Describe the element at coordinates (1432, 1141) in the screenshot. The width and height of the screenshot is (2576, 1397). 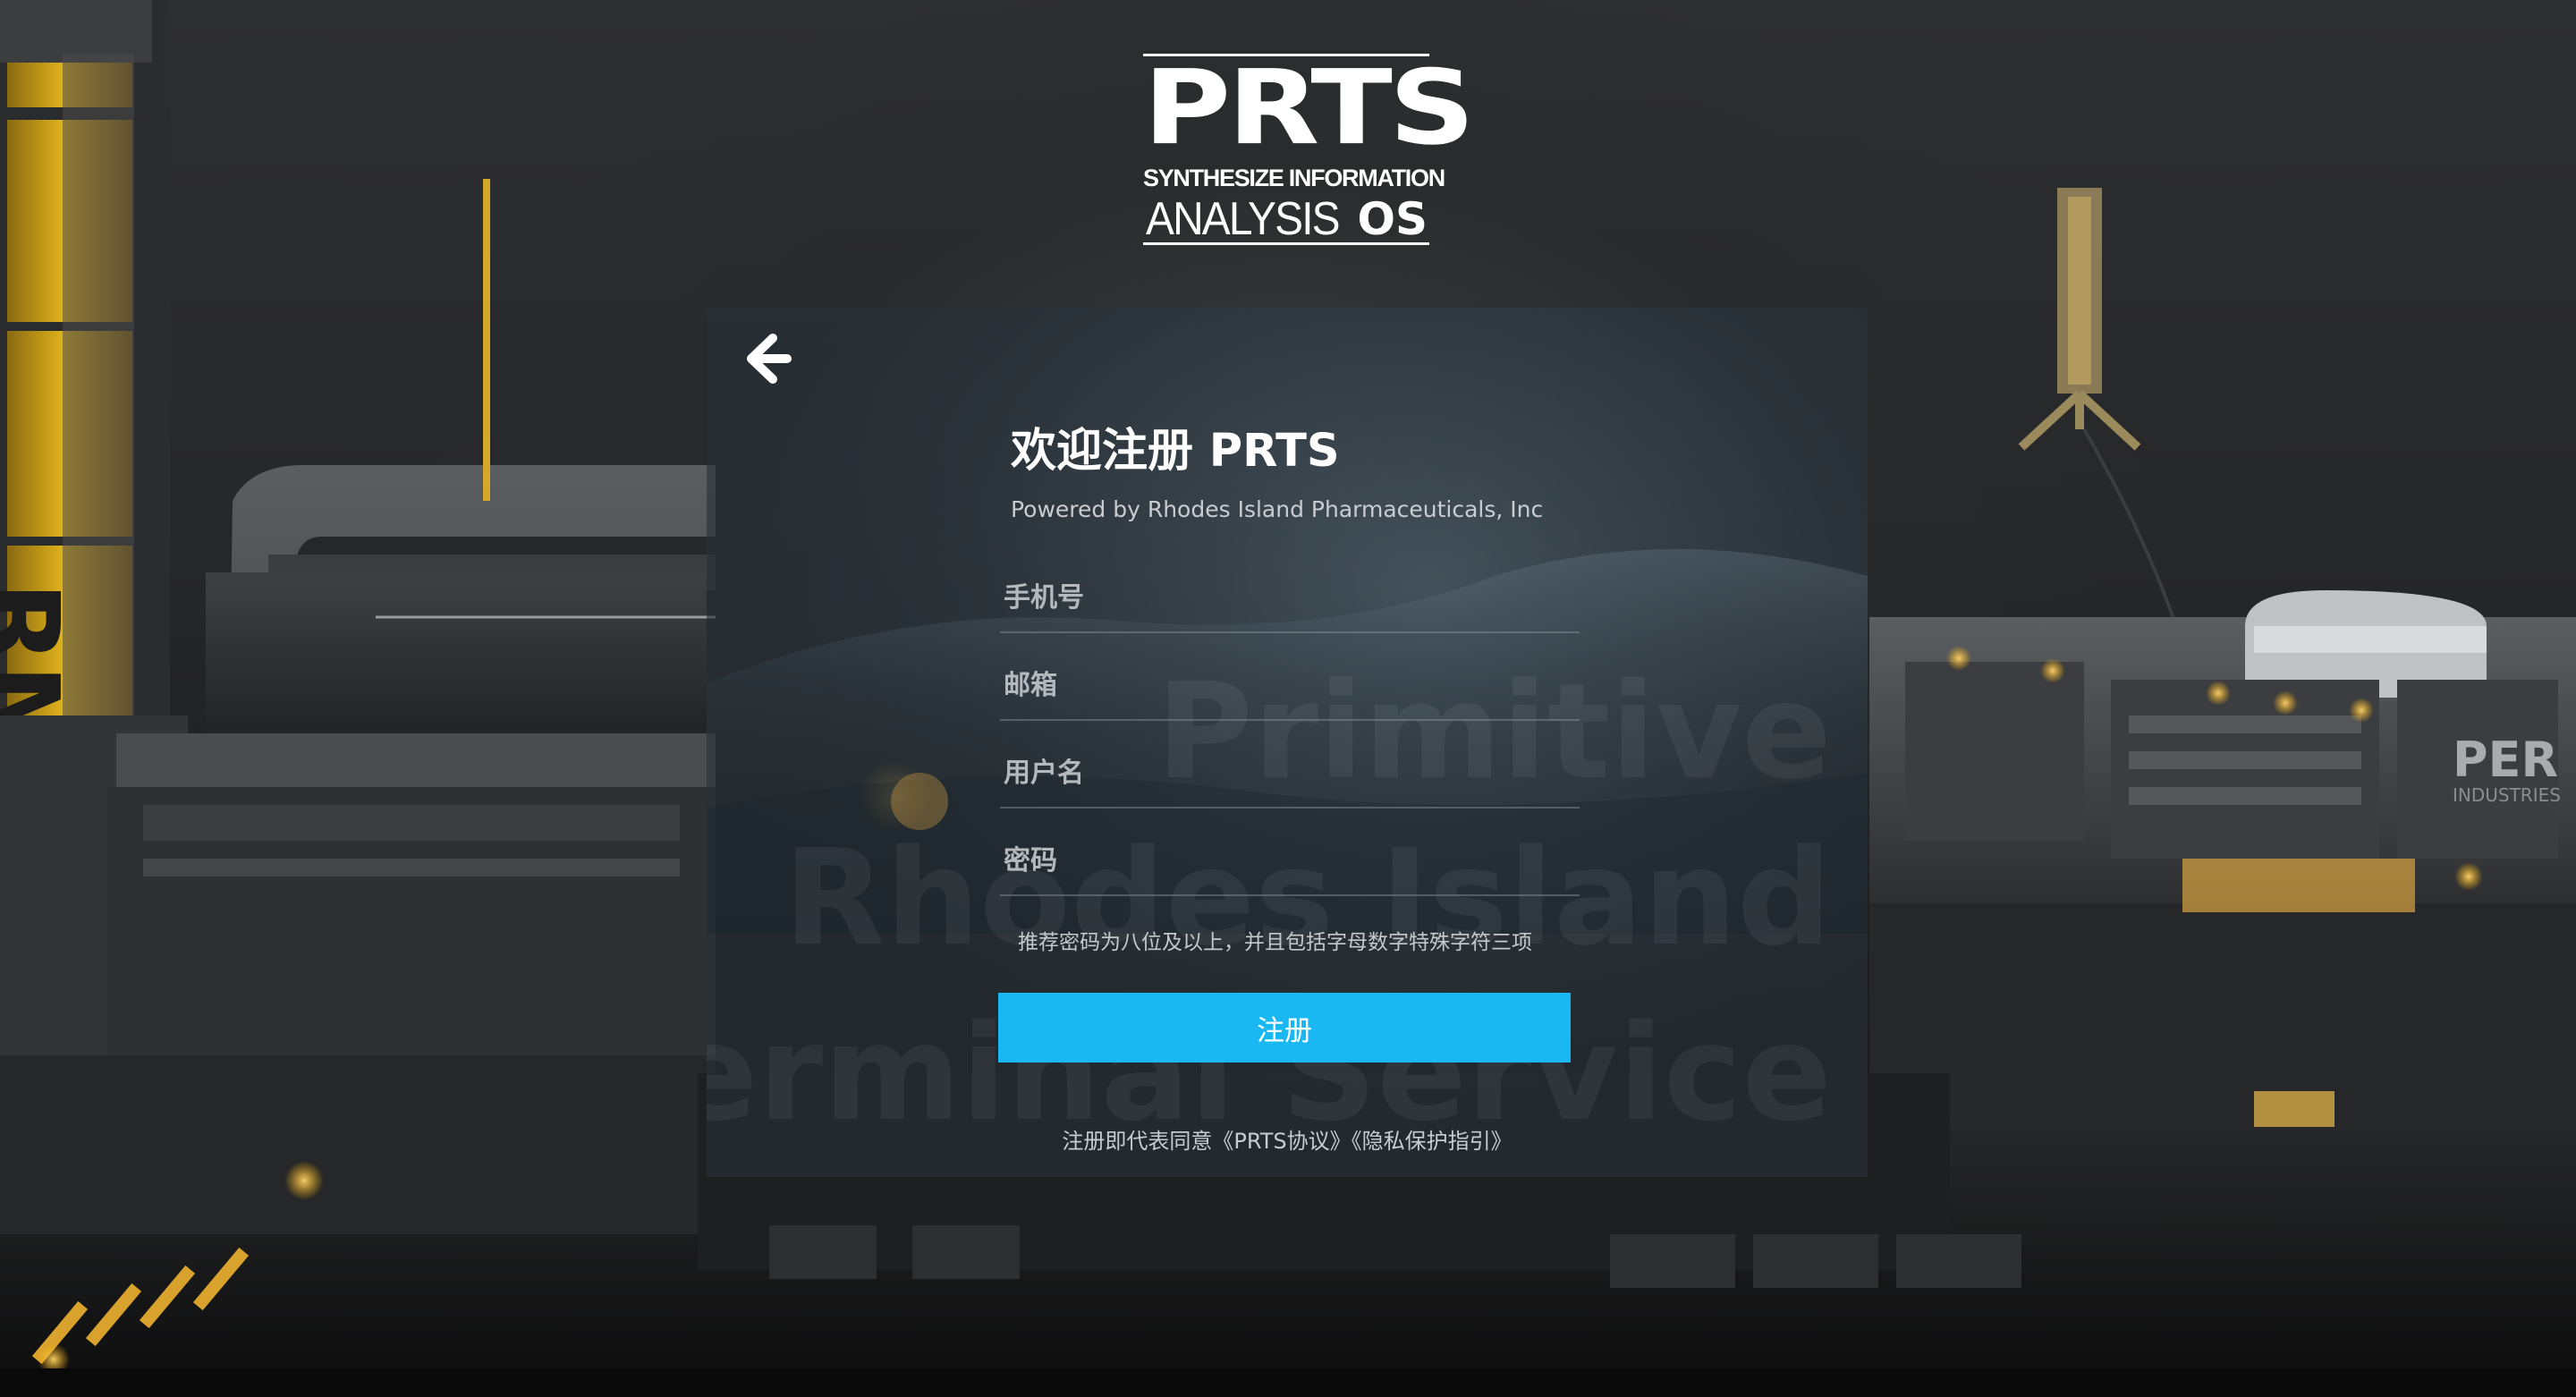
I see `privacy-link: 《隐私保护指引》` at that location.